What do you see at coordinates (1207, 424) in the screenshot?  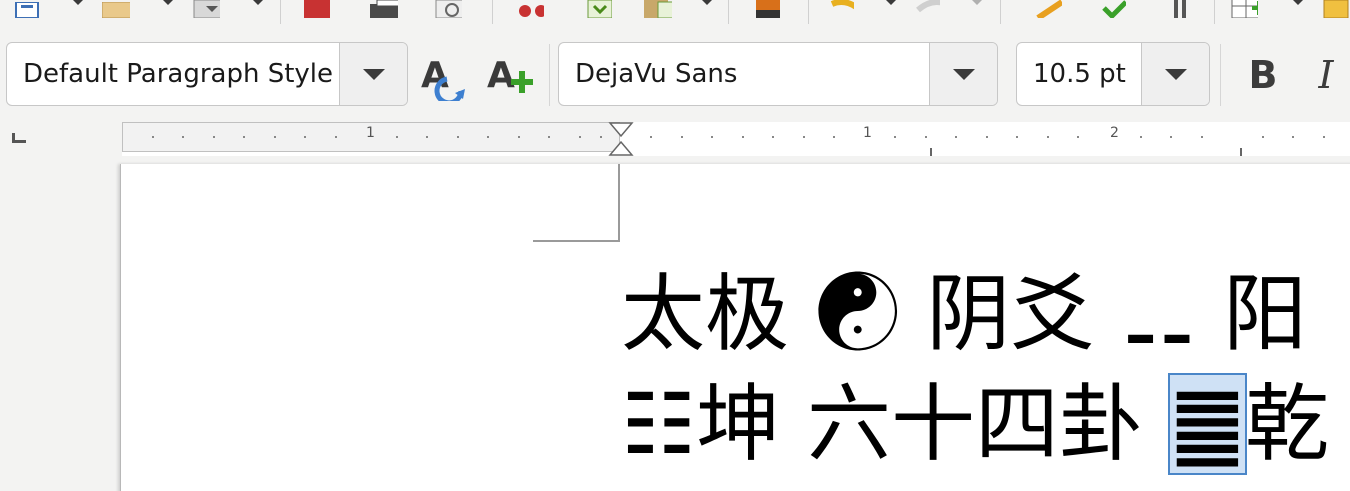 I see `selected-text: ䷀` at bounding box center [1207, 424].